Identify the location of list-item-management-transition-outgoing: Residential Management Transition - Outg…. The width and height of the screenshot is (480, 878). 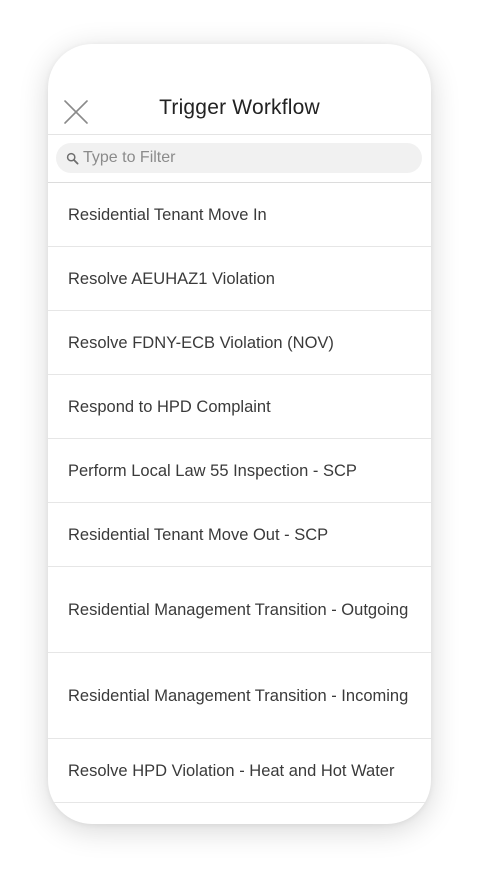
(239, 610).